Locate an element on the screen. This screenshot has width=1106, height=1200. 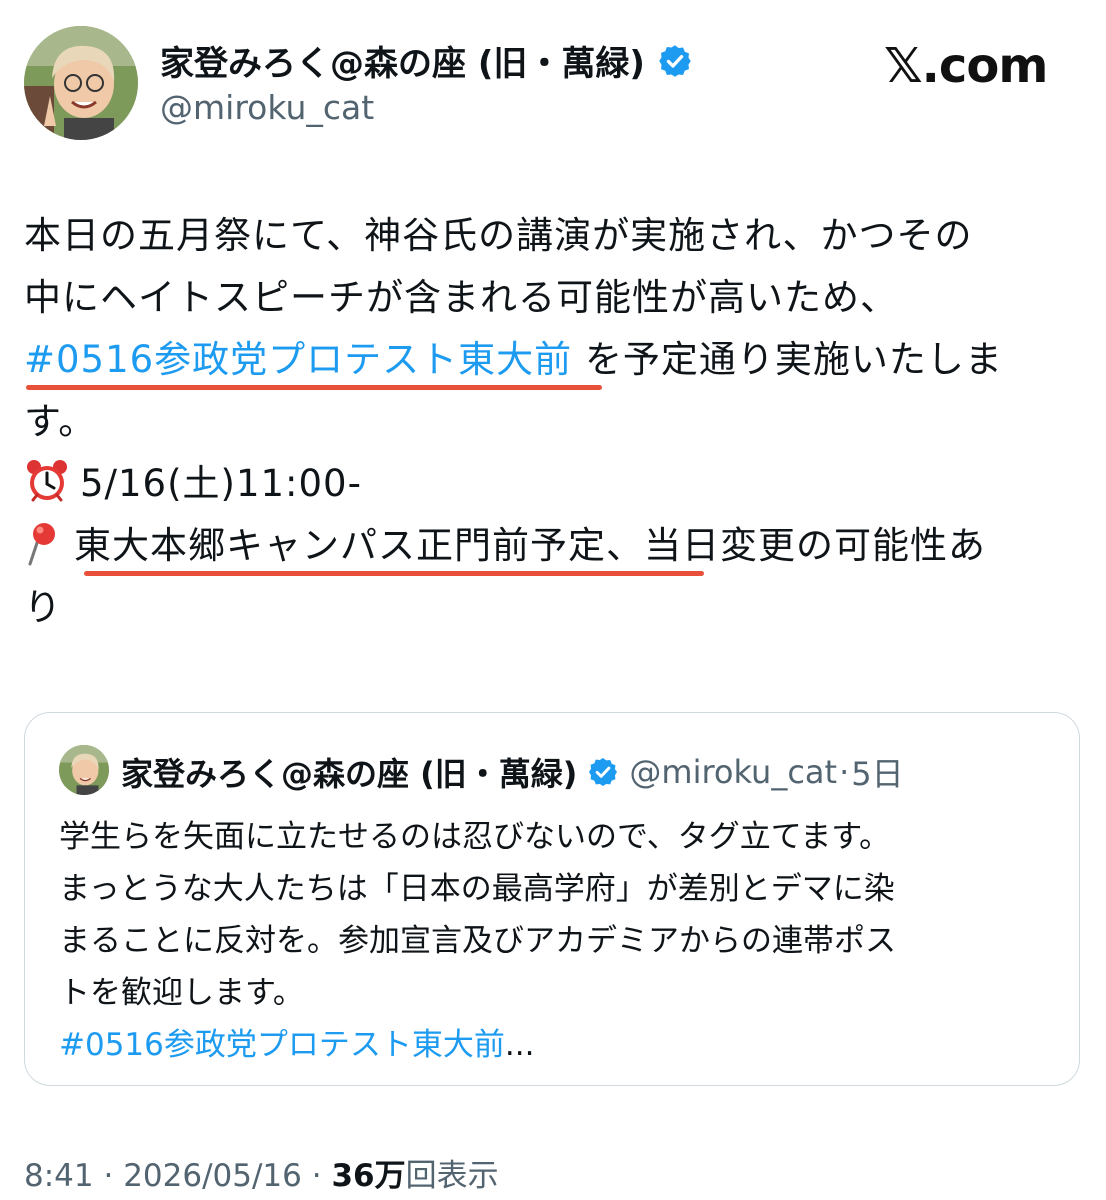
author-name-row: 家登みろく@森の座 (旧・萬緑) is located at coordinates (426, 60).